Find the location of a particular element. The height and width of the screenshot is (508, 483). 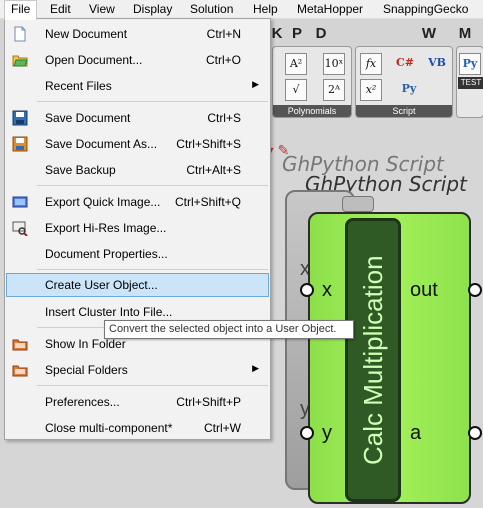

component-name: Calc Multiplication is located at coordinates (373, 360).